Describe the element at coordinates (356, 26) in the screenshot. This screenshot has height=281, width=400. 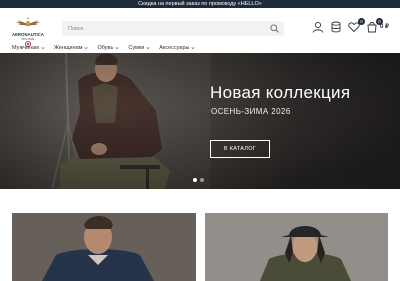
I see `wishlist-button: 0` at that location.